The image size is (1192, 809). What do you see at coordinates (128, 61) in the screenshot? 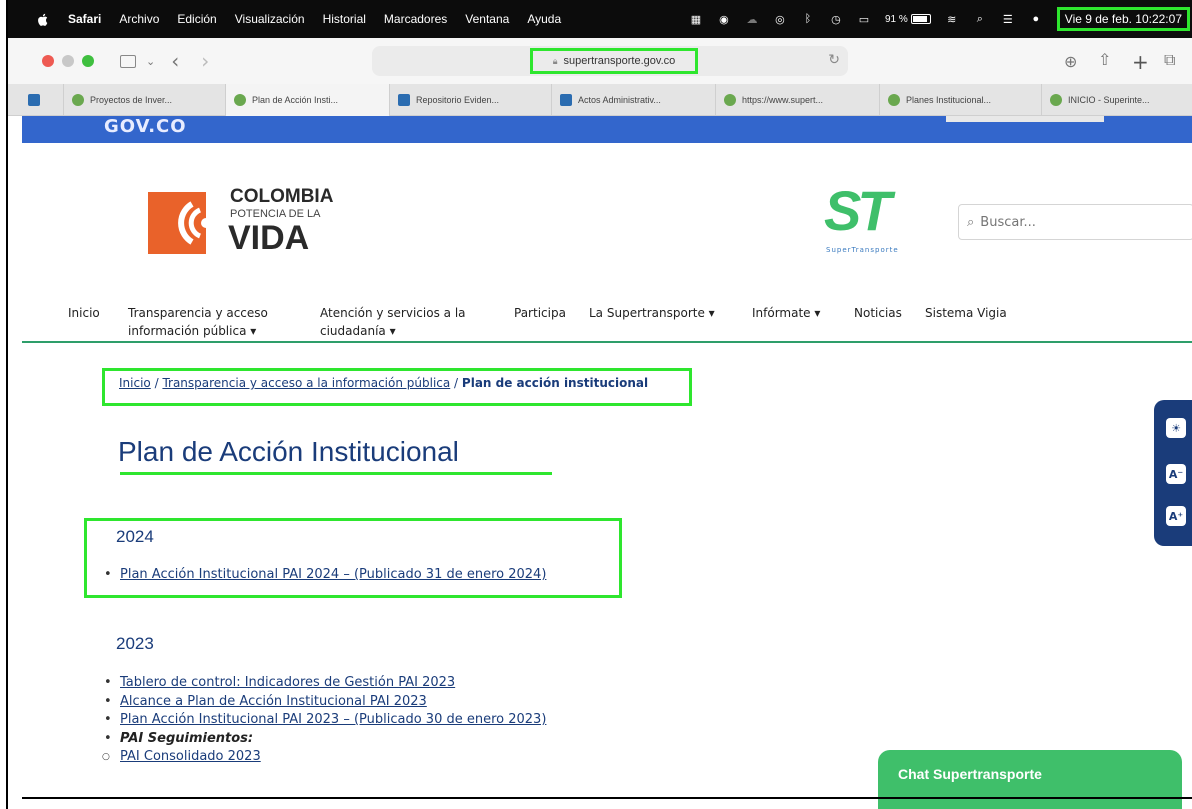
I see `sidebar-icon` at bounding box center [128, 61].